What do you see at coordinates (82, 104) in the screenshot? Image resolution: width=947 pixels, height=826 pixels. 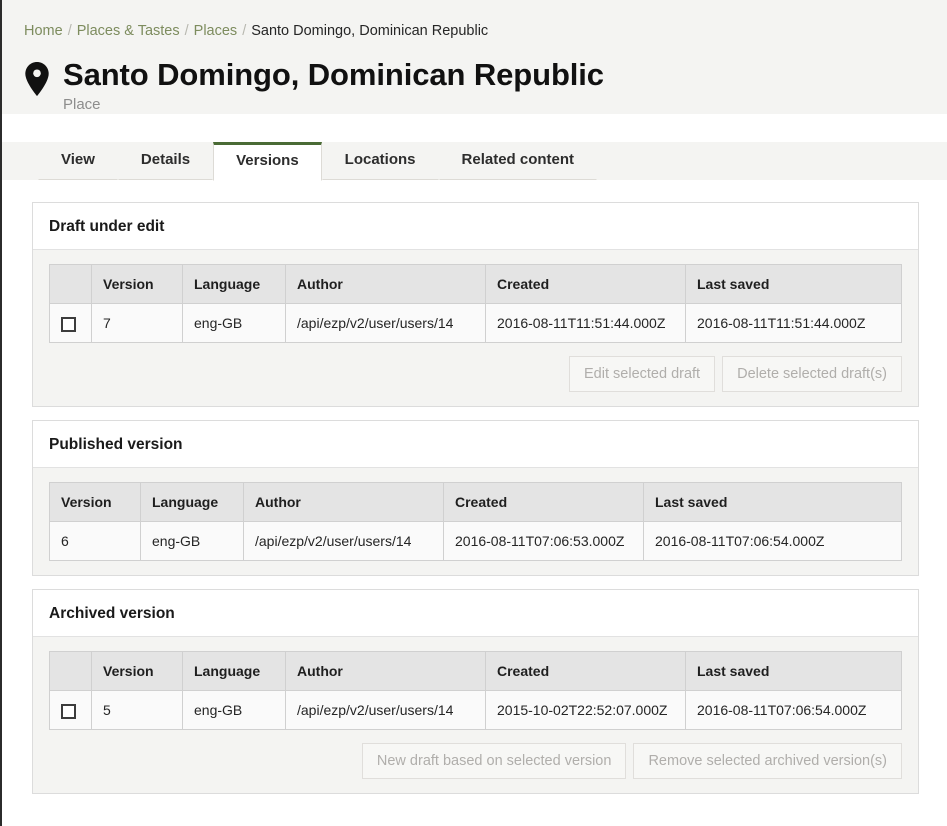 I see `page-subtitle: Place` at bounding box center [82, 104].